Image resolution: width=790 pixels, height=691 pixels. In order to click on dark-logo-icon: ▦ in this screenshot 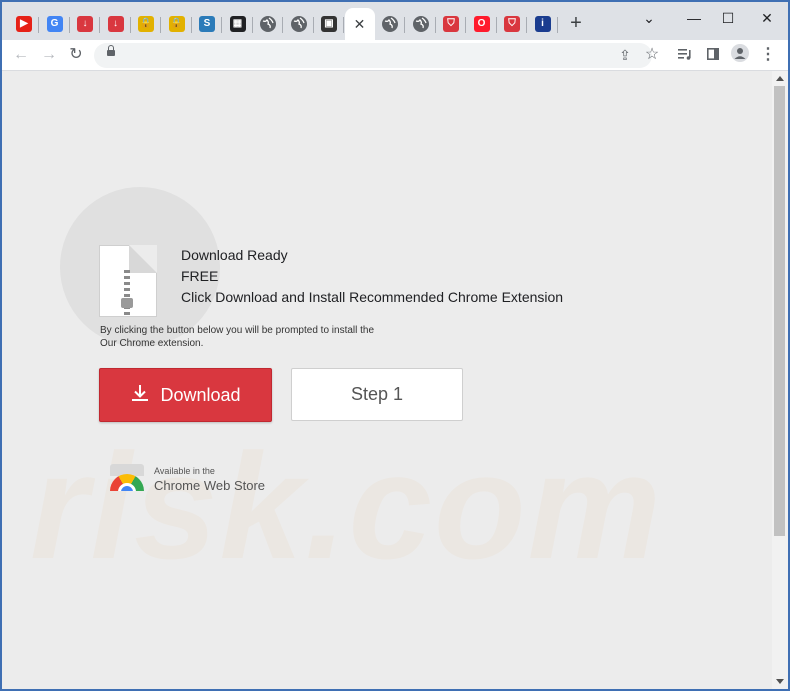, I will do `click(237, 24)`.